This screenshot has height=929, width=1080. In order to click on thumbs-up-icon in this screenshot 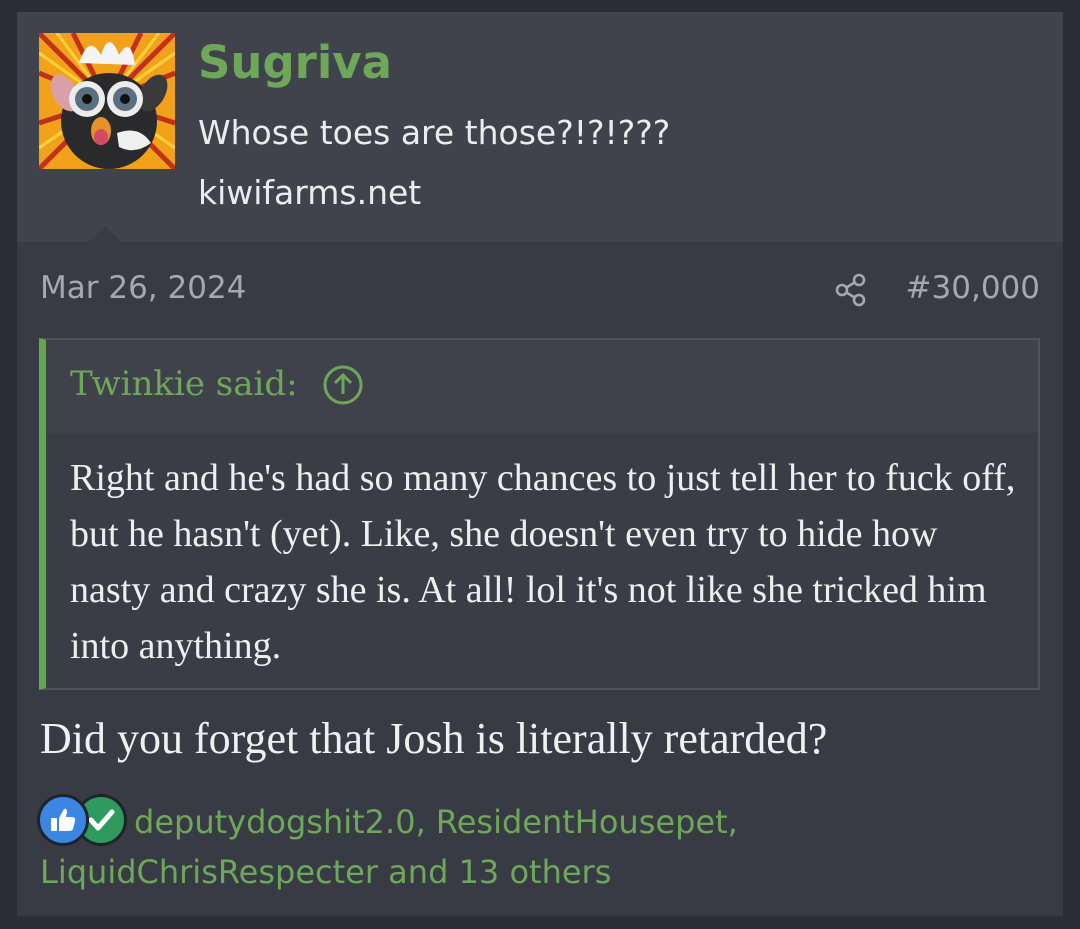, I will do `click(63, 820)`.